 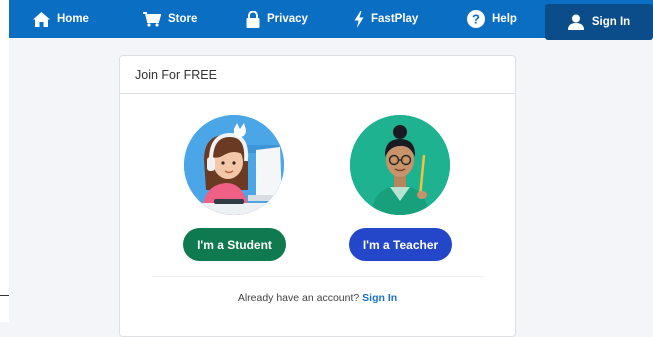 I want to click on nav-help: ? Help, so click(x=492, y=19).